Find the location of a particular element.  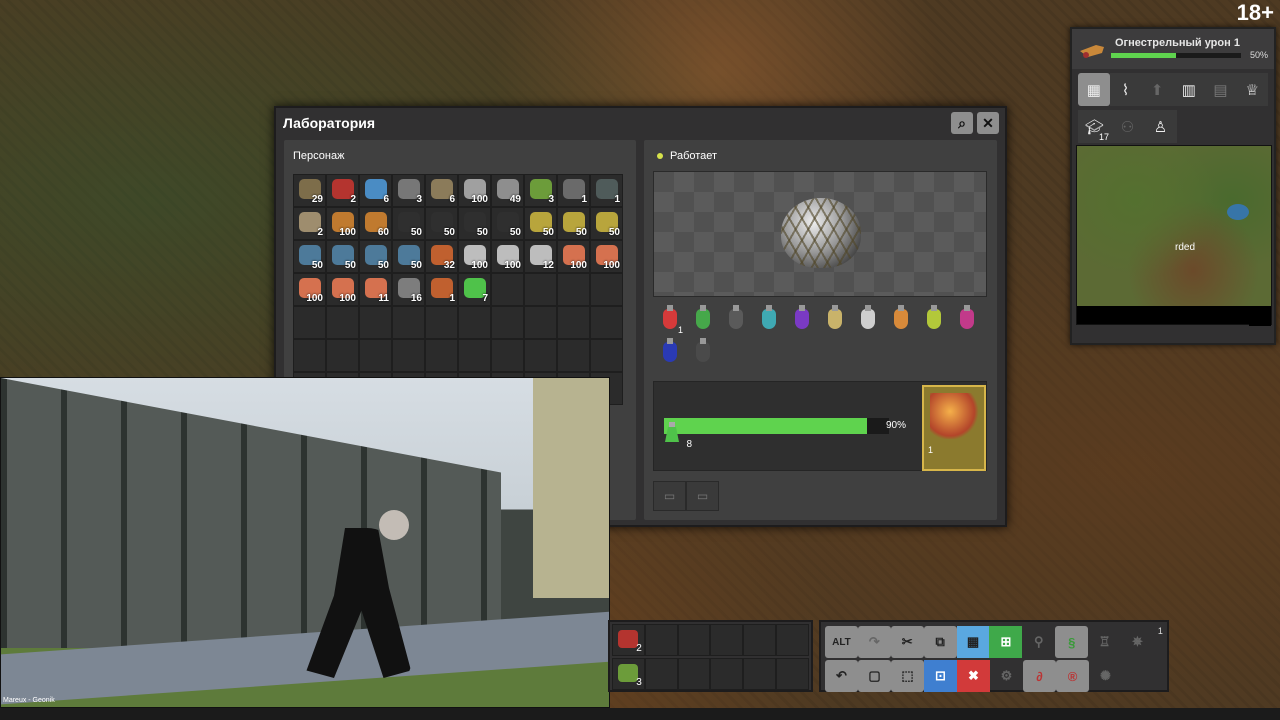

alt-mode-button: ALT is located at coordinates (841, 642).